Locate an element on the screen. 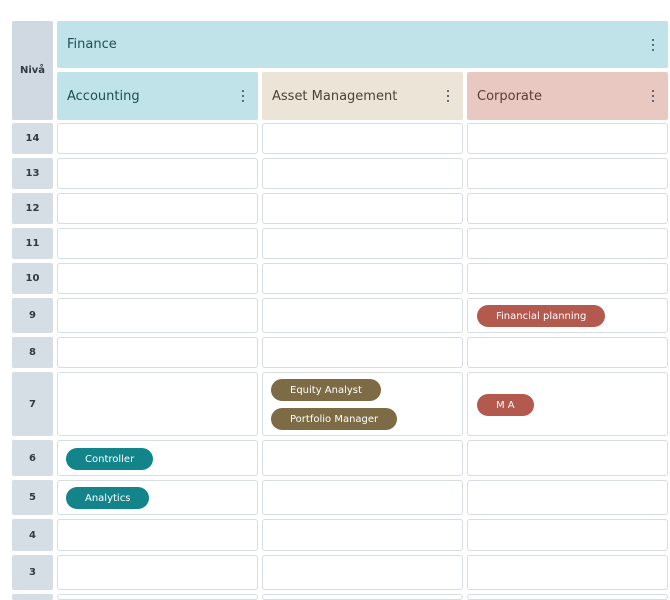 The width and height of the screenshot is (670, 600). level-number: 11 is located at coordinates (32, 243).